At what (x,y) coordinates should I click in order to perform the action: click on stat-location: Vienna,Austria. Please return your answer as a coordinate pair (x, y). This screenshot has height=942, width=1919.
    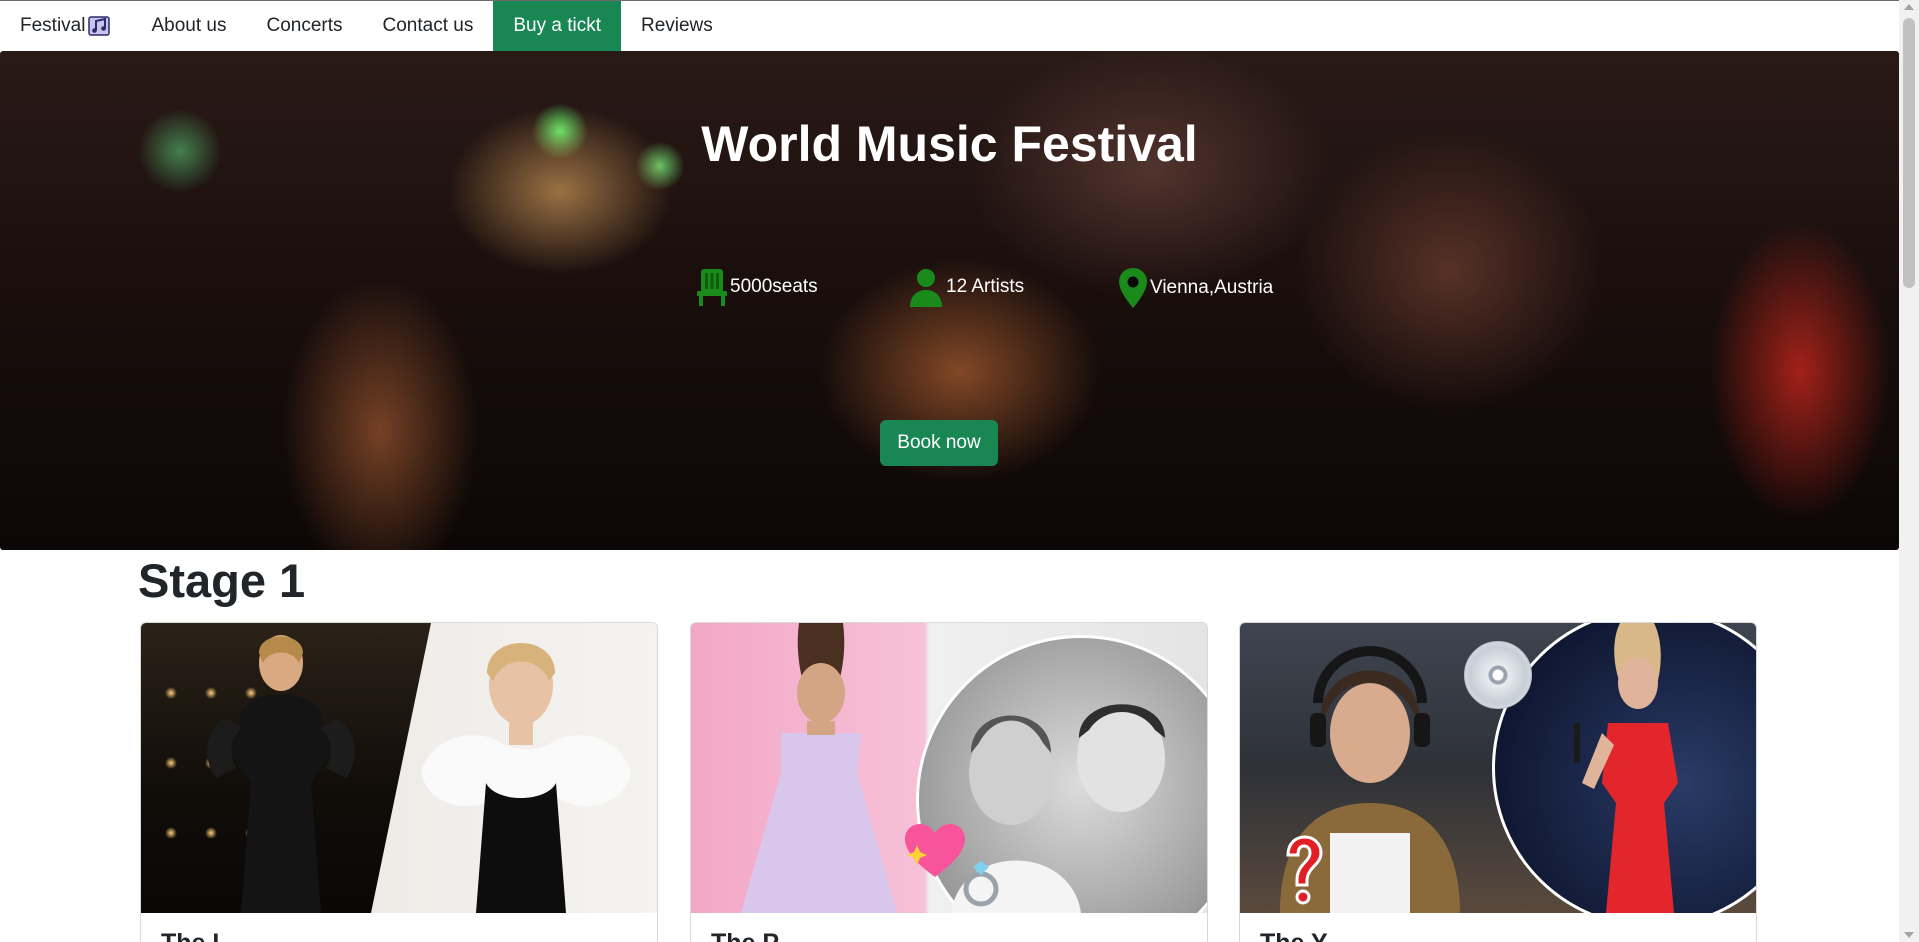
    Looking at the image, I should click on (1195, 288).